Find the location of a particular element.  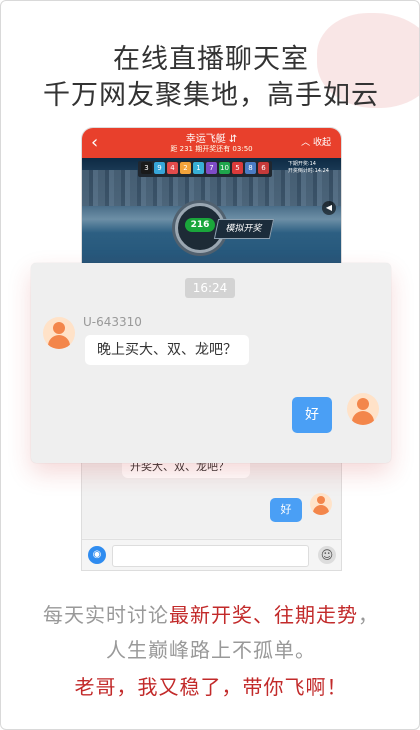

chat-bubble-reply-small: 好 is located at coordinates (286, 510).